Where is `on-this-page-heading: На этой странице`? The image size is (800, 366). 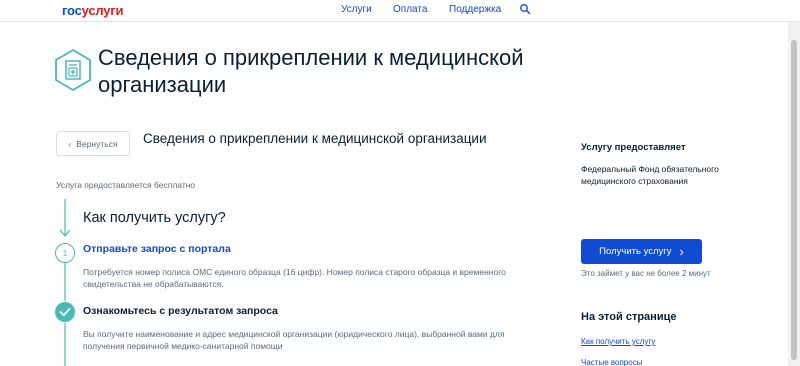
on-this-page-heading: На этой странице is located at coordinates (629, 317).